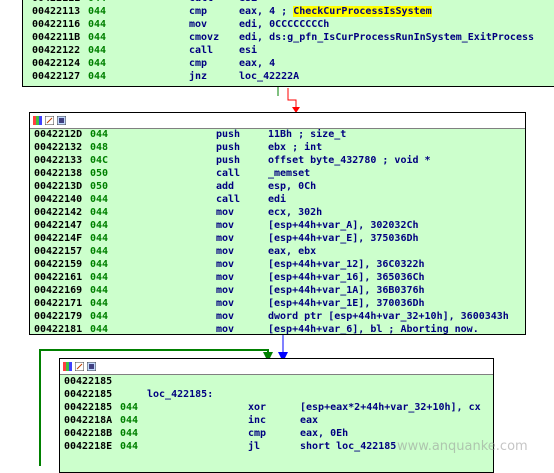 The width and height of the screenshot is (554, 473). Describe the element at coordinates (257, 420) in the screenshot. I see `mnemonic: inc` at that location.